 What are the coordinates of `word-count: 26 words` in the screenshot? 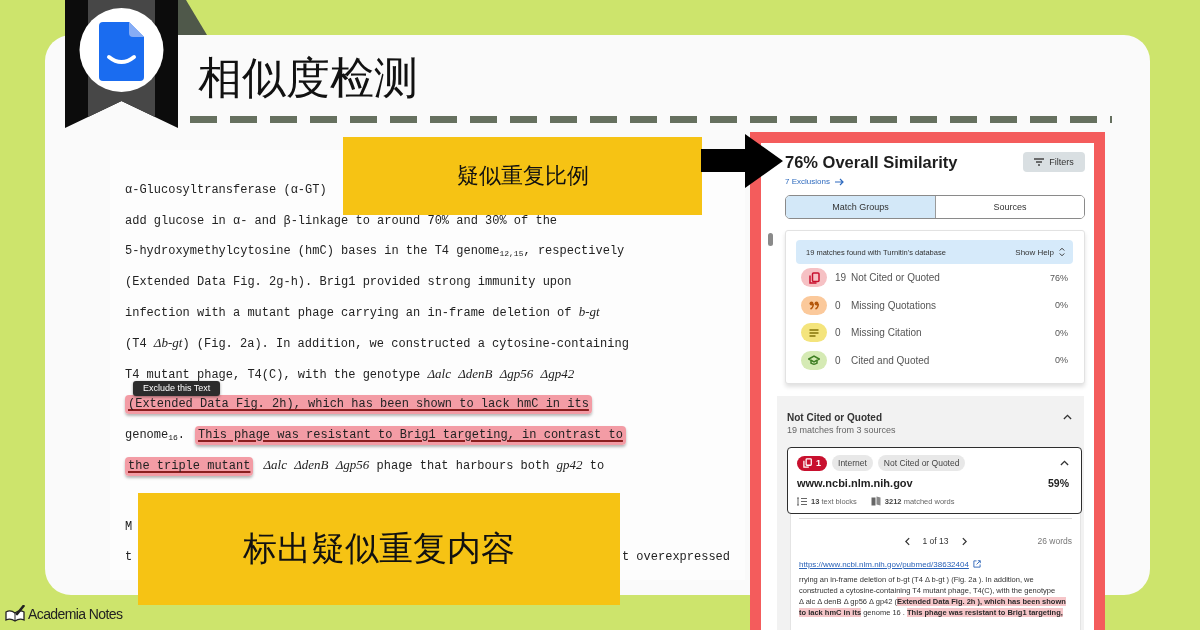 It's located at (1054, 541).